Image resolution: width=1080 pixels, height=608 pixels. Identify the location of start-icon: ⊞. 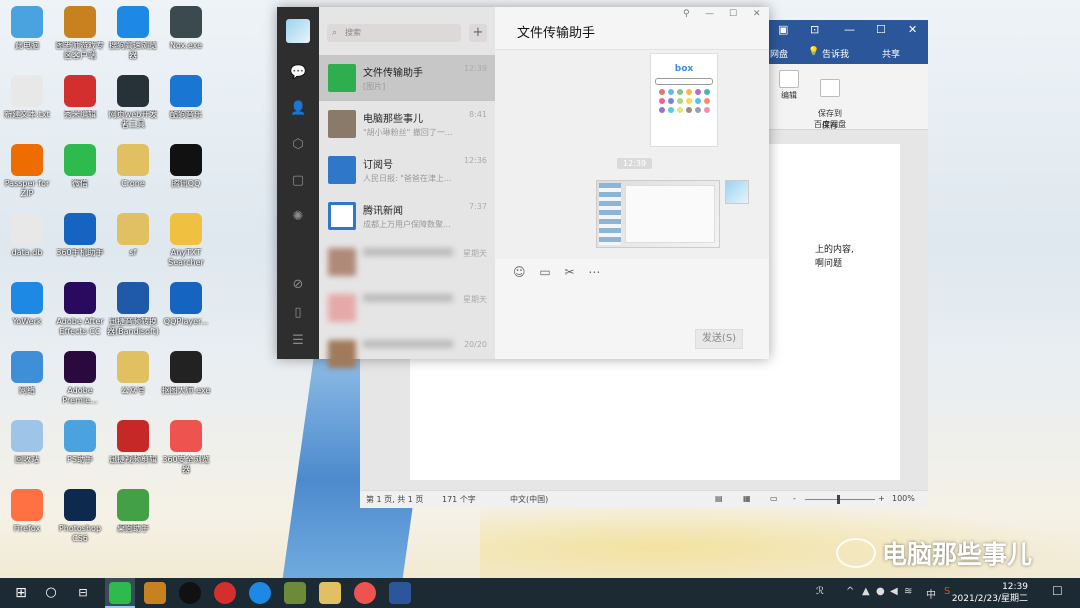
(21, 593).